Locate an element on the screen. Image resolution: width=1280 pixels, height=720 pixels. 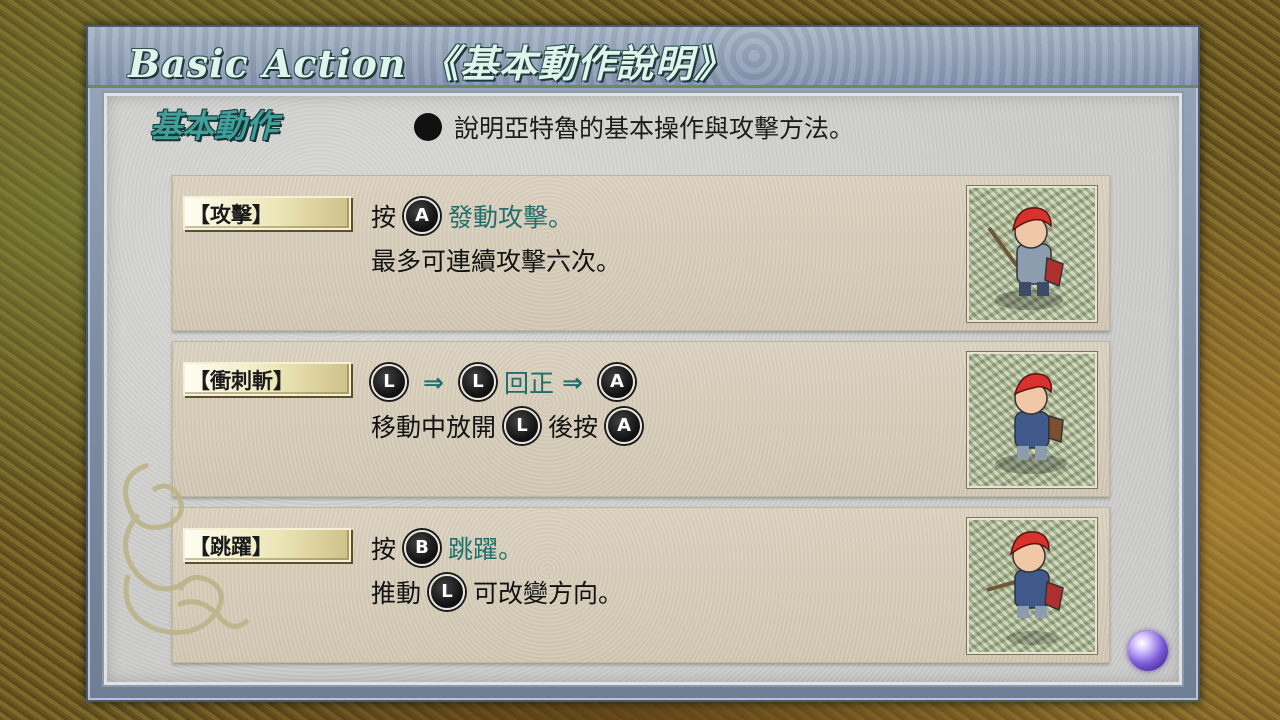
b-button-icon: B is located at coordinates (422, 548).